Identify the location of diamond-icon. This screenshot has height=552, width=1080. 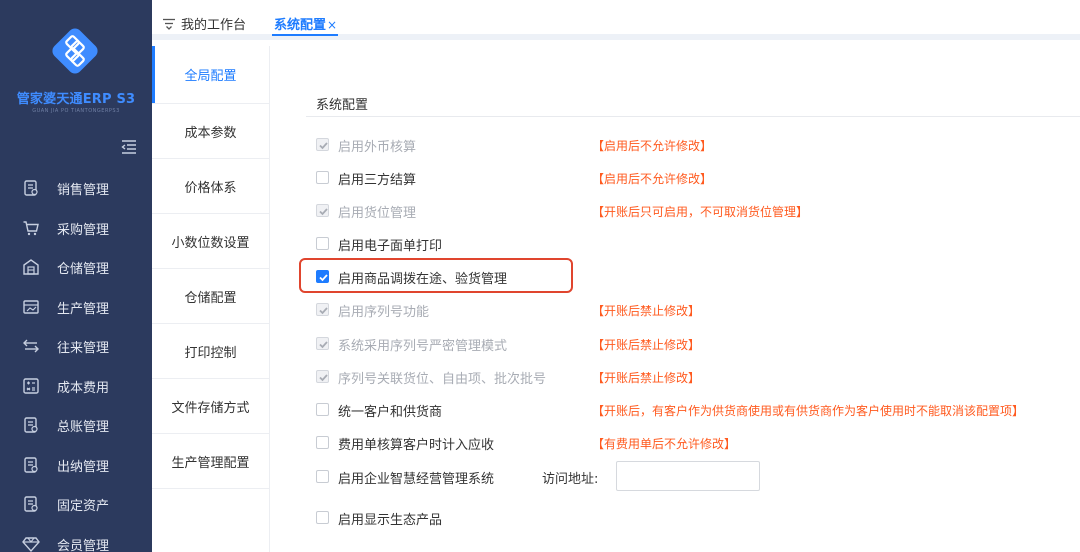
(31, 543).